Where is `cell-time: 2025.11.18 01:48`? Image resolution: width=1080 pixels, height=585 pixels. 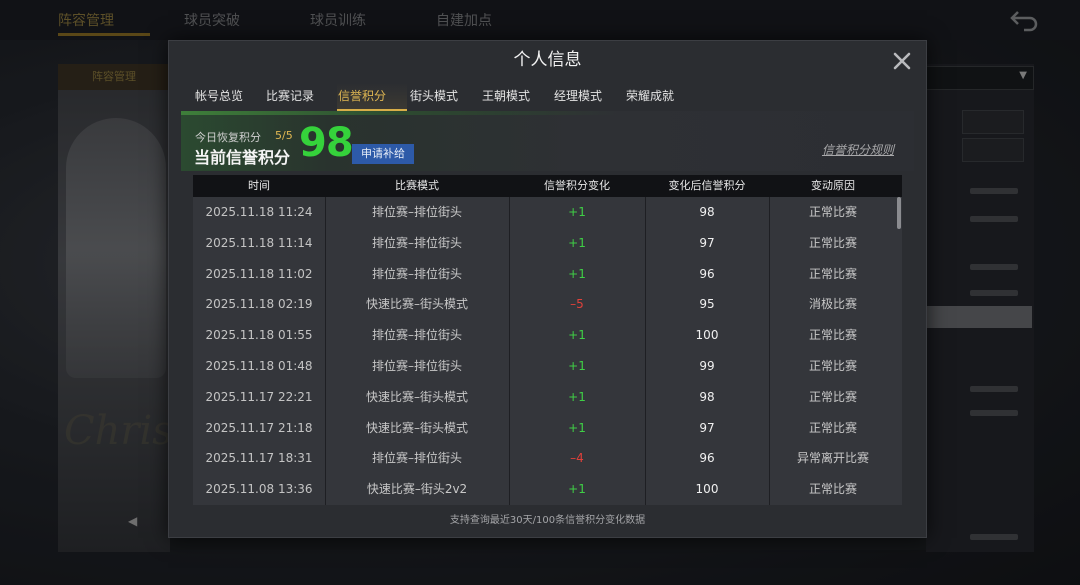 cell-time: 2025.11.18 01:48 is located at coordinates (259, 366).